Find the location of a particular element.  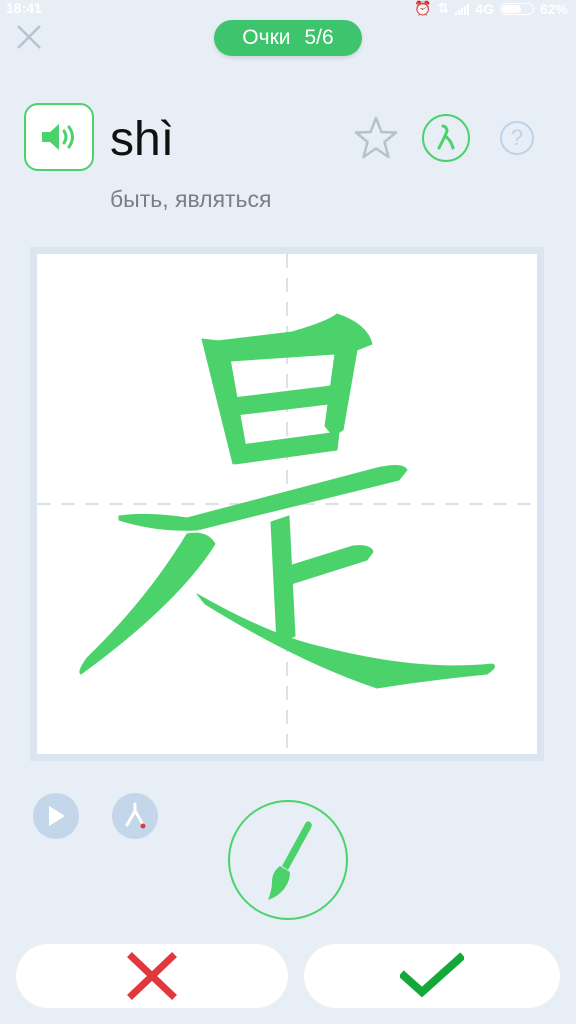

red-cross-icon is located at coordinates (152, 976).